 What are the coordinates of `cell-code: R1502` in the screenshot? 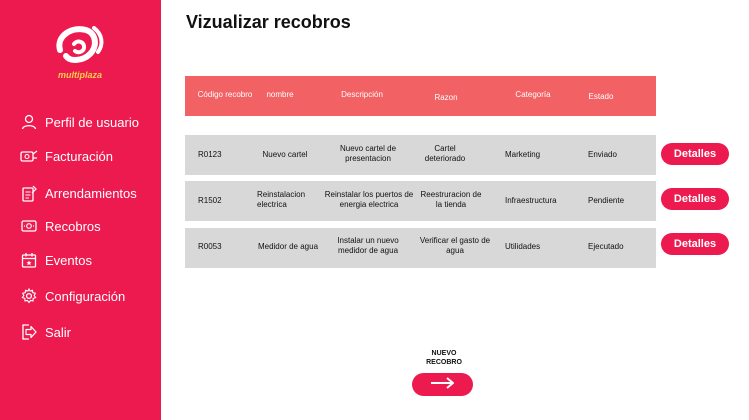 It's located at (210, 200).